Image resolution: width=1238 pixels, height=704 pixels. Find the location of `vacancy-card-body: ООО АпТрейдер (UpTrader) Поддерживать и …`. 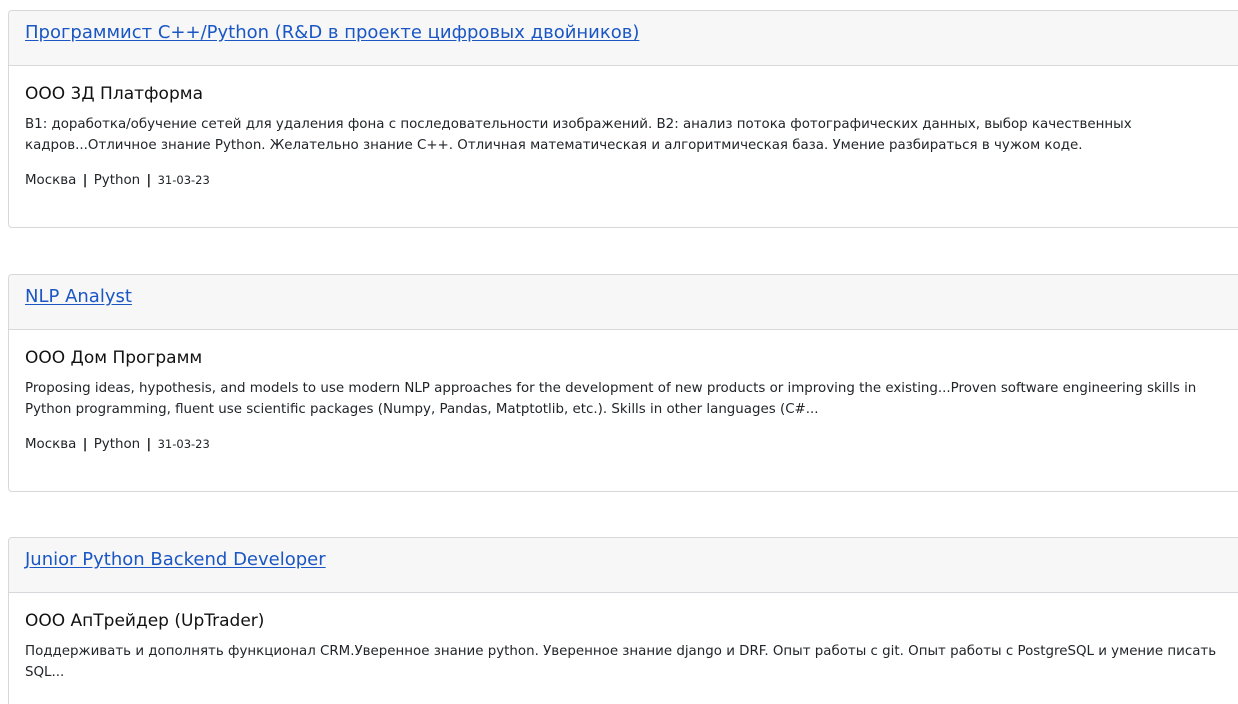

vacancy-card-body: ООО АпТрейдер (UpTrader) Поддерживать и … is located at coordinates (623, 638).